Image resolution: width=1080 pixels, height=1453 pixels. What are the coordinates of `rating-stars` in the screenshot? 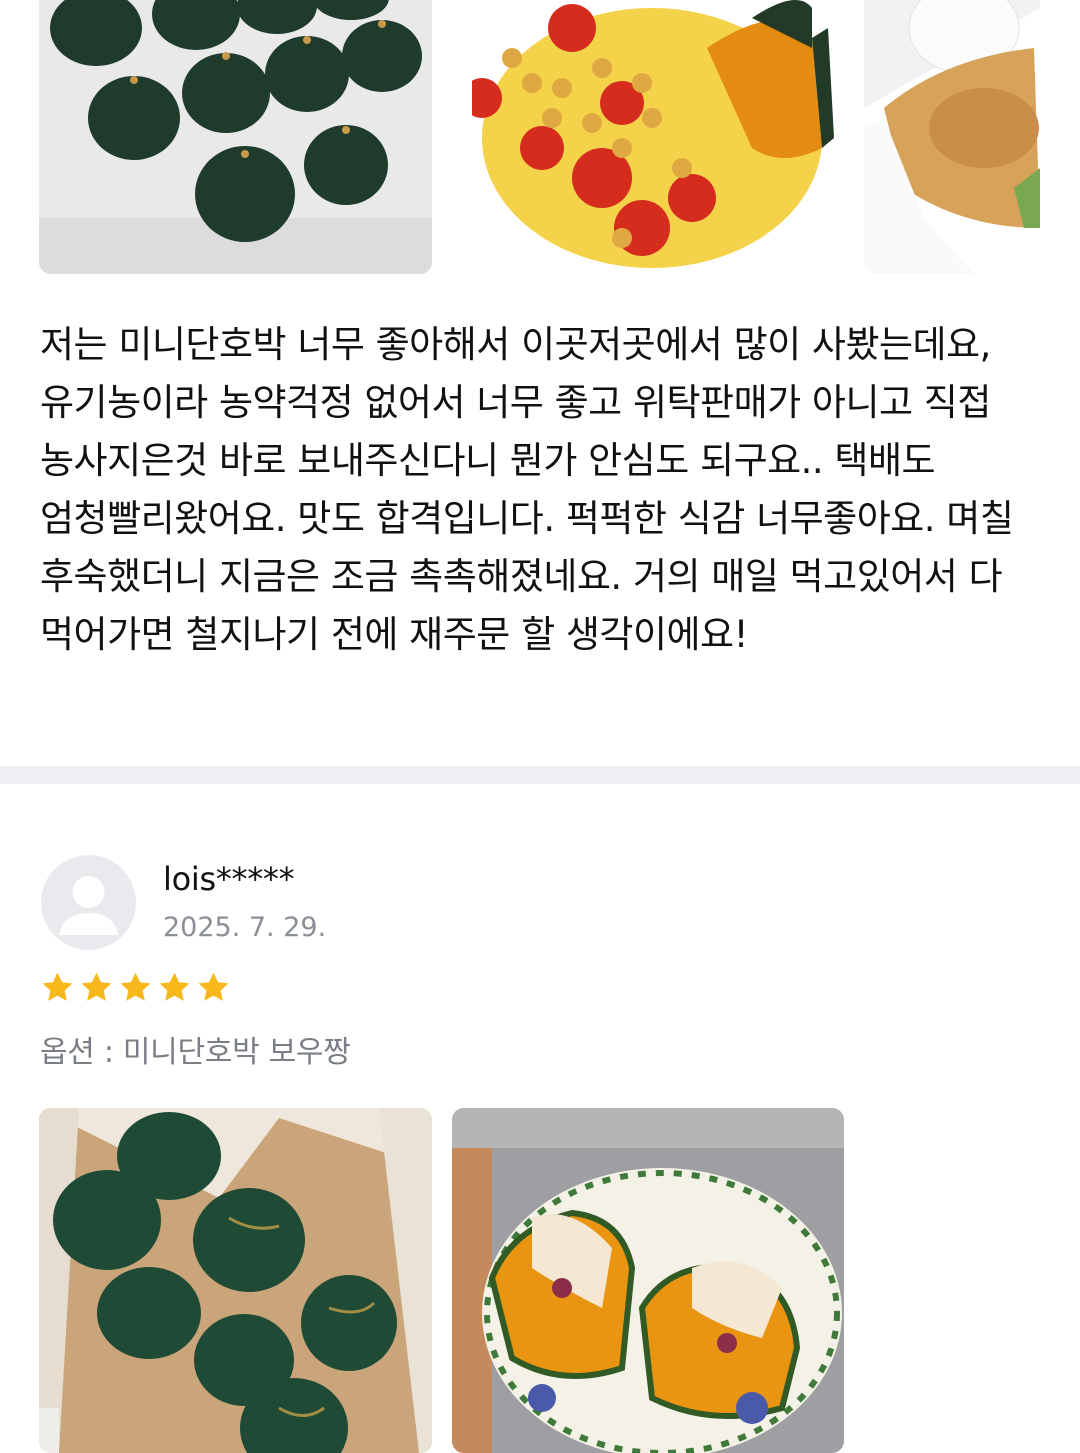 It's located at (135, 987).